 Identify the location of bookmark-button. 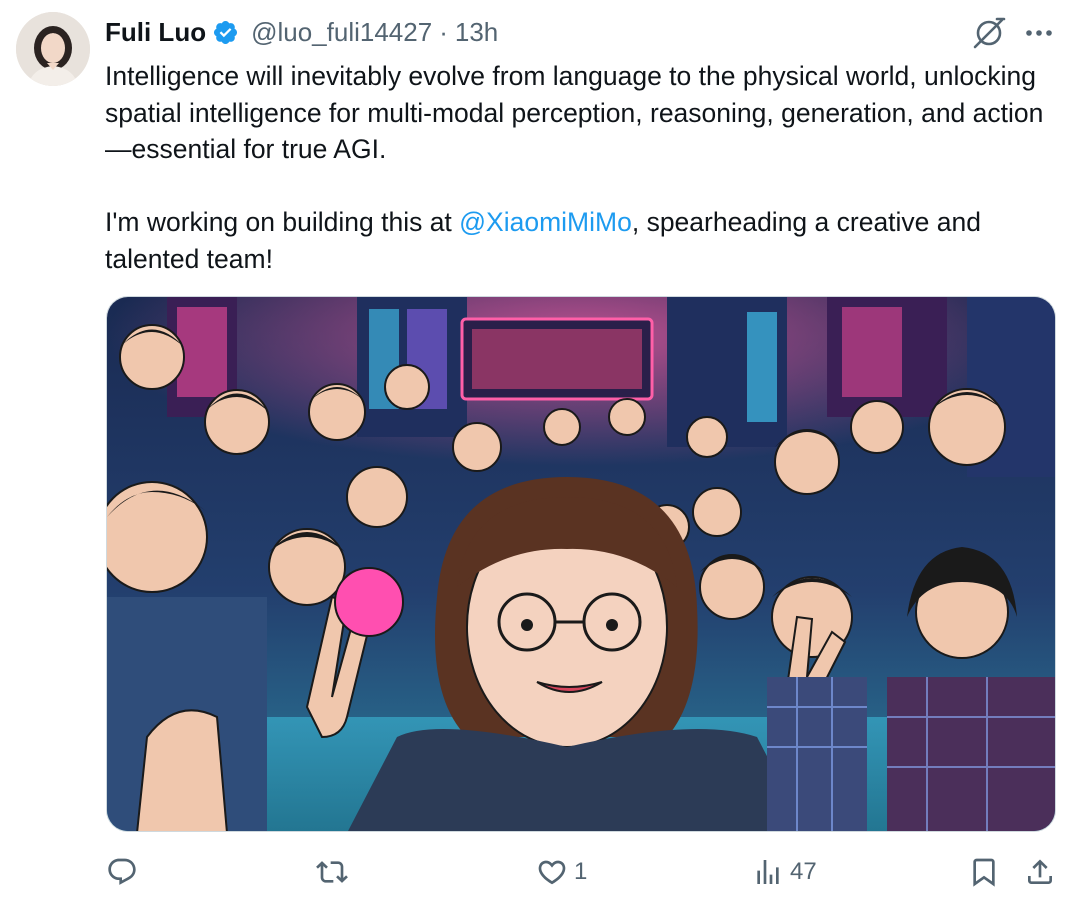
(984, 872).